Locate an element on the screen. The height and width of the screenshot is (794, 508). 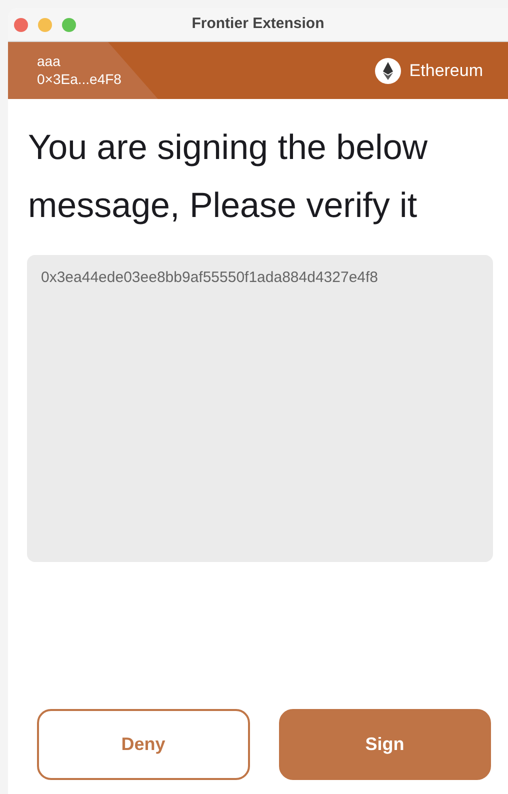
minimize-icon is located at coordinates (45, 25).